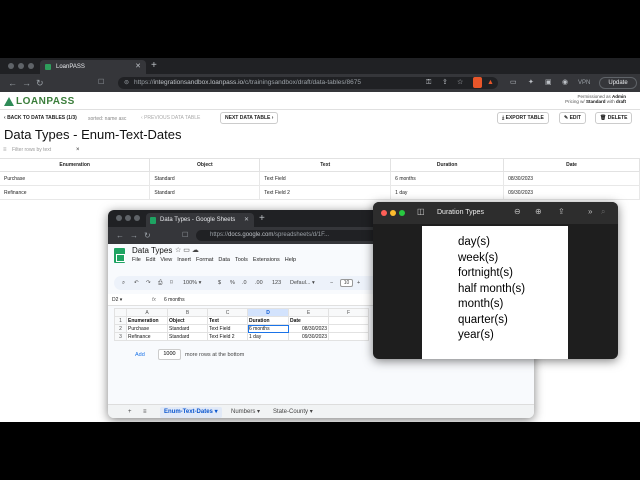  What do you see at coordinates (148, 283) in the screenshot?
I see `redo-icon: ↷` at bounding box center [148, 283].